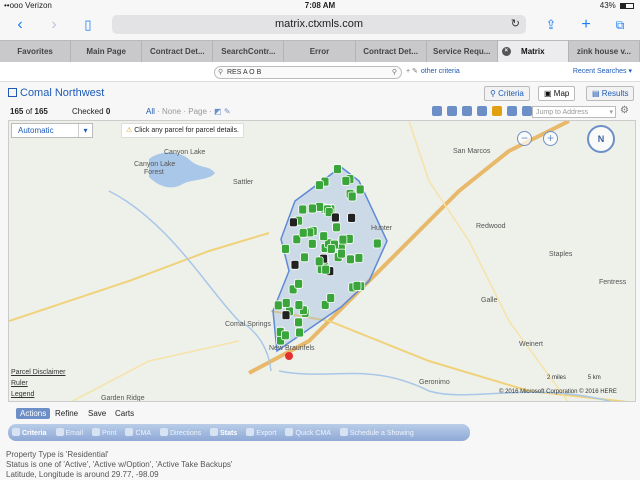  What do you see at coordinates (248, 324) in the screenshot?
I see `map-place-label: Comal Springs` at bounding box center [248, 324].